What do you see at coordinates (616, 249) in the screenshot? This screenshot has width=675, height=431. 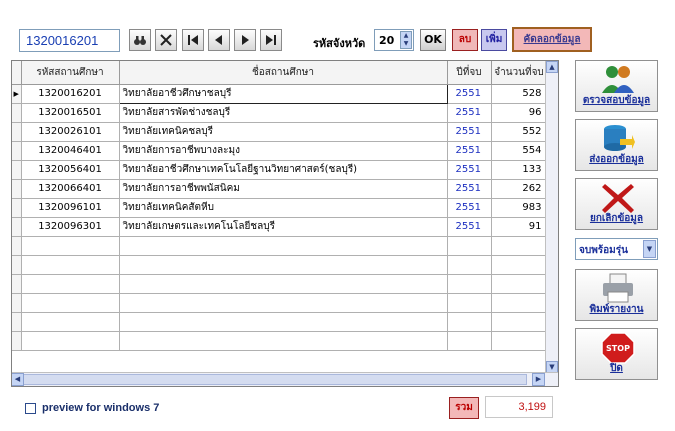 I see `graduation-type-select: จบพร้อมรุ่น ▼` at bounding box center [616, 249].